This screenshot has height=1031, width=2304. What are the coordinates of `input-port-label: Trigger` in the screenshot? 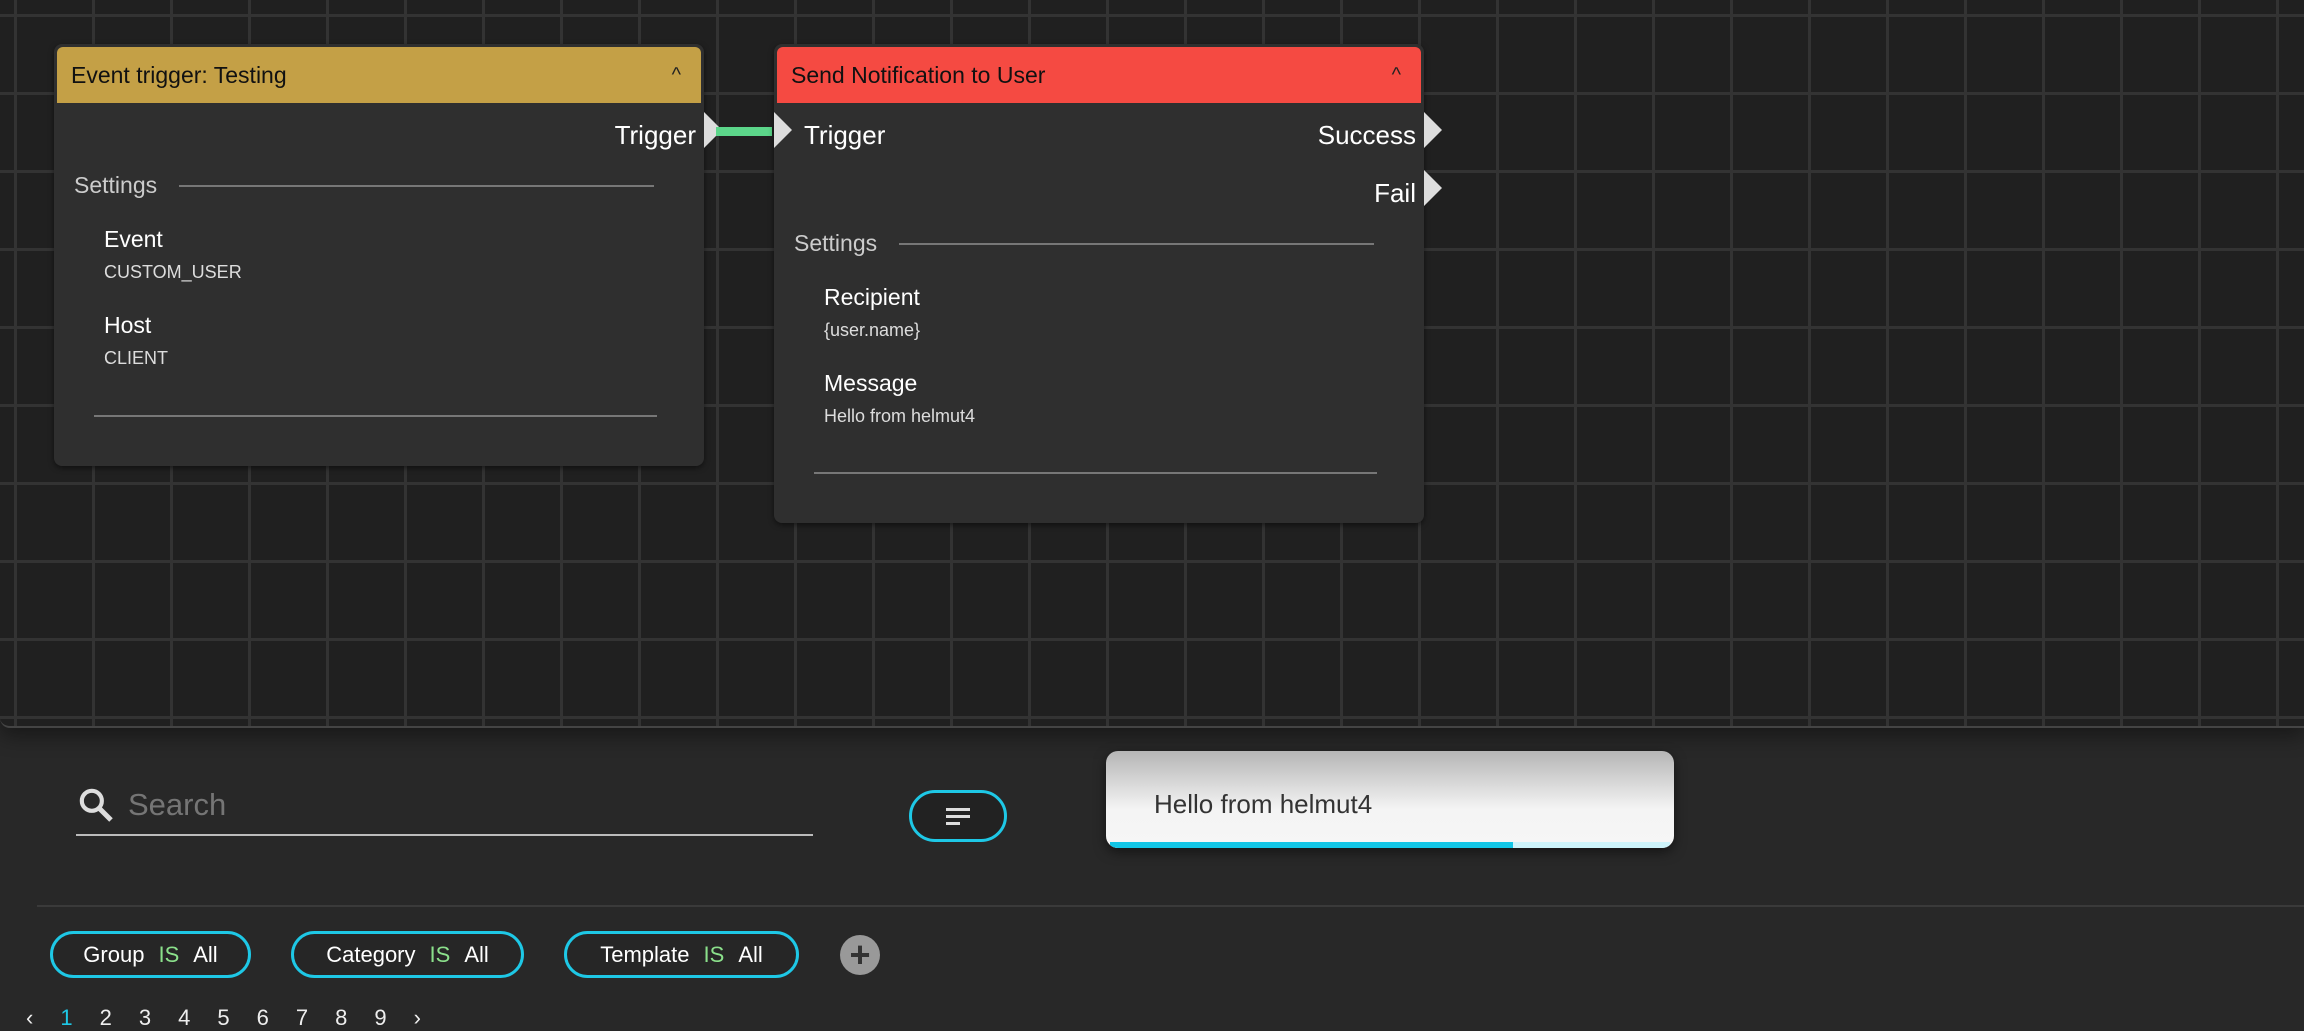 It's located at (845, 135).